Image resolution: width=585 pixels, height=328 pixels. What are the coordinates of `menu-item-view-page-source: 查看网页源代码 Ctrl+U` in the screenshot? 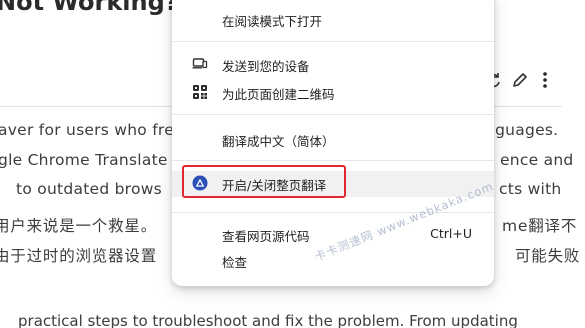 It's located at (333, 235).